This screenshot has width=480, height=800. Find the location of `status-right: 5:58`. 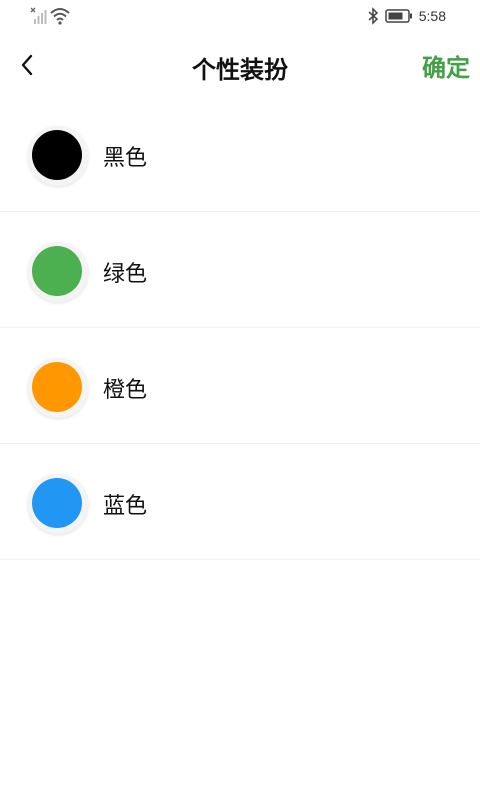

status-right: 5:58 is located at coordinates (406, 16).